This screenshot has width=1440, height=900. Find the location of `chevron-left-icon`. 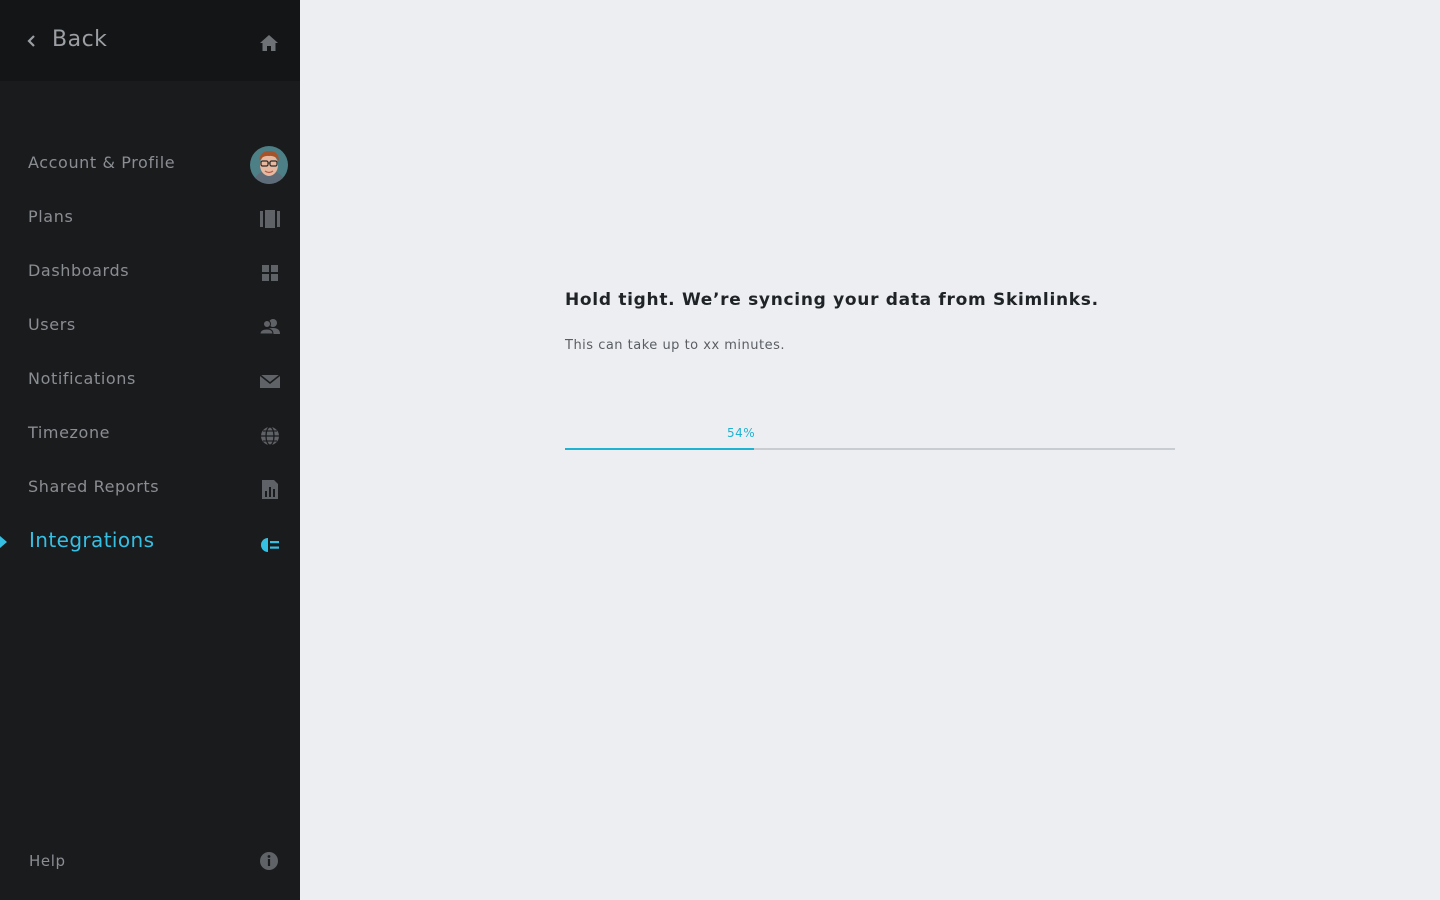

chevron-left-icon is located at coordinates (32, 41).